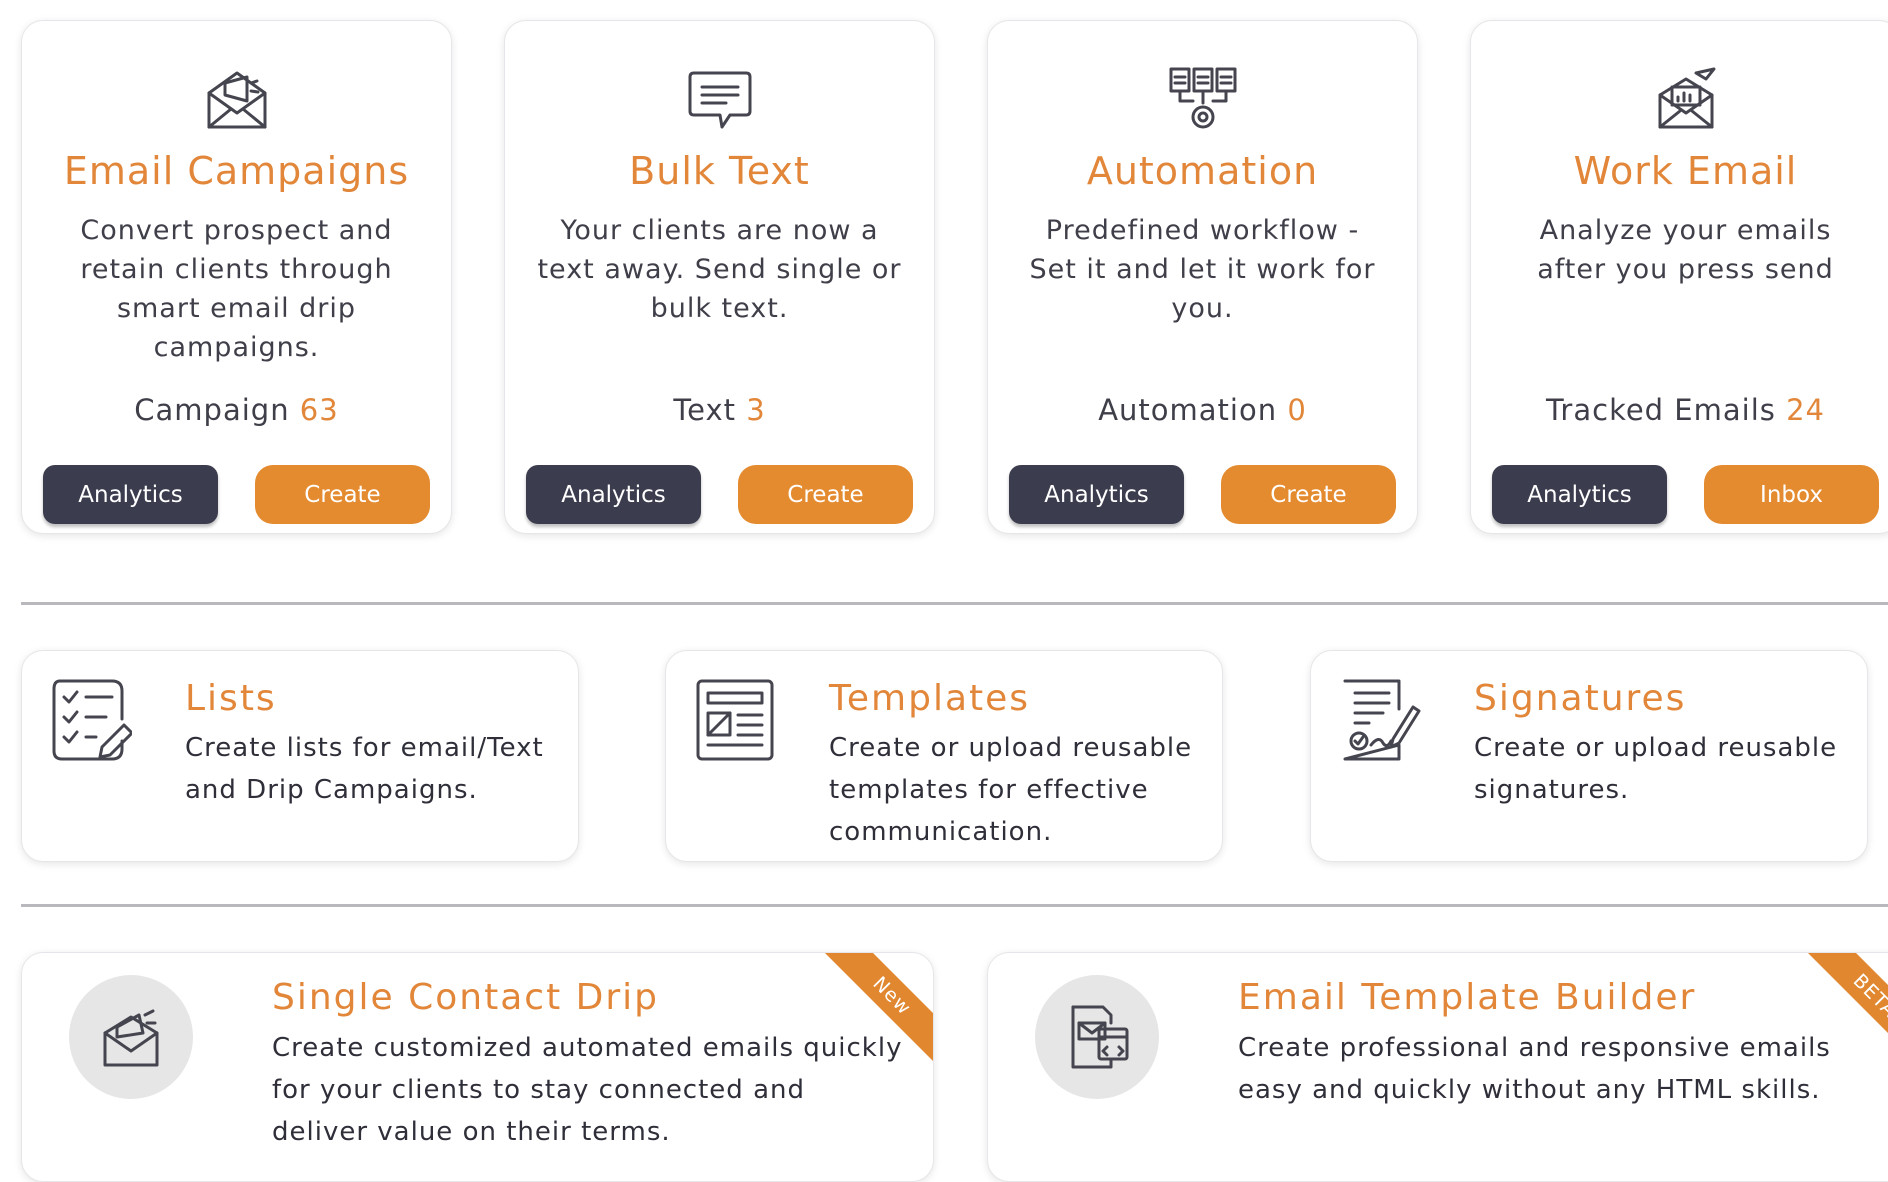 The width and height of the screenshot is (1888, 1182). I want to click on card-title: Single Contact Drip, so click(465, 997).